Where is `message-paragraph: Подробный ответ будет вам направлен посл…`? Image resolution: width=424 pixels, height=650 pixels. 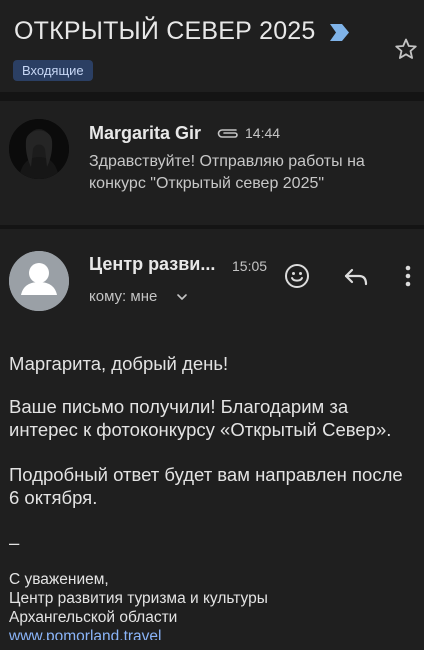
message-paragraph: Подробный ответ будет вам направлен посл… is located at coordinates (206, 486).